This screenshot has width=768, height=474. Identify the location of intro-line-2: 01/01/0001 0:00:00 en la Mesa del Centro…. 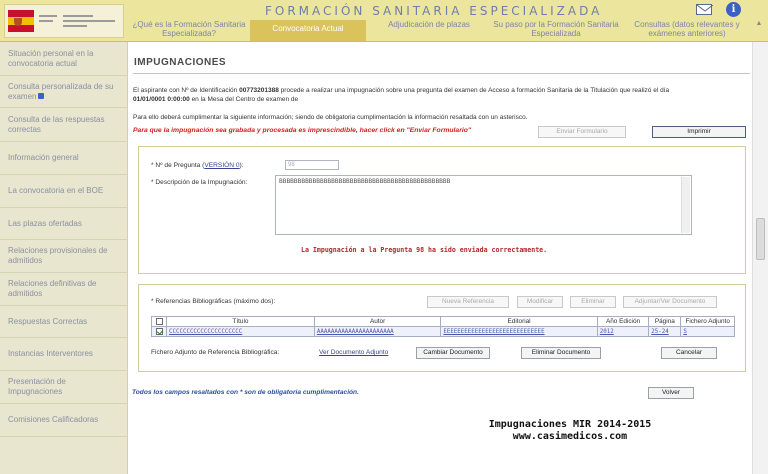
(216, 99).